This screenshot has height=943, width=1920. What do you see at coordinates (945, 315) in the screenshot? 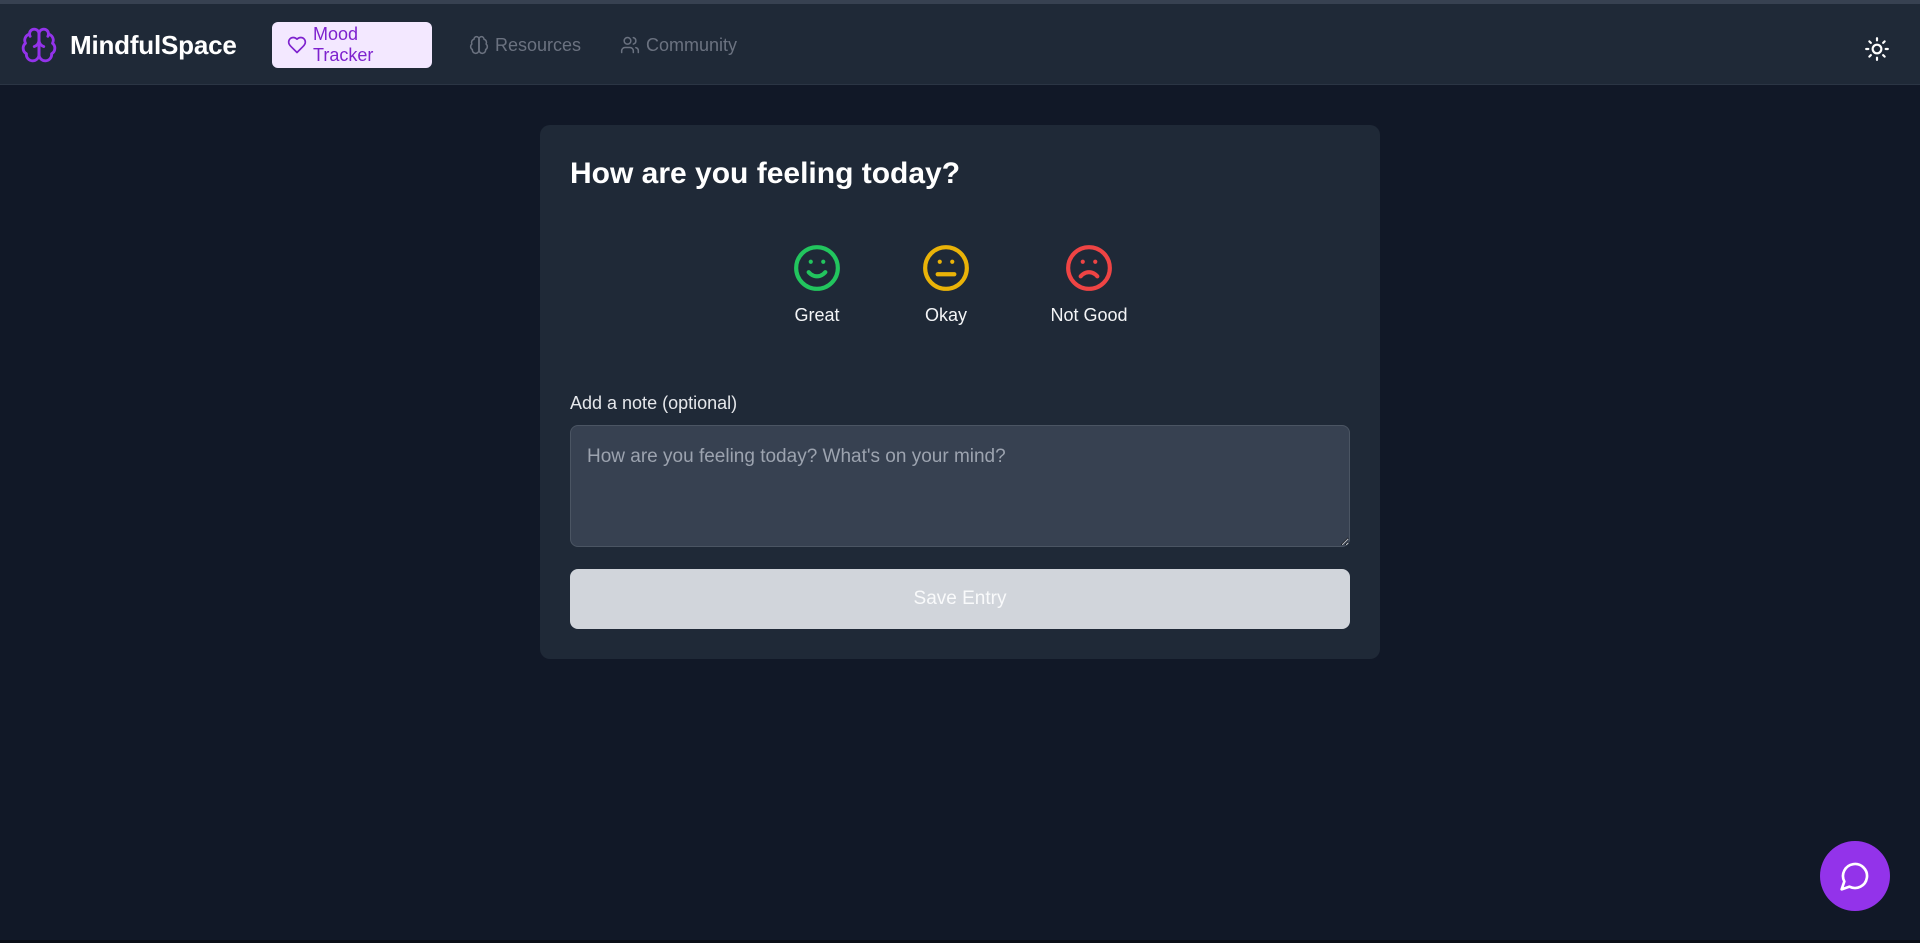
I see `mood-option-okay-label: Okay` at bounding box center [945, 315].